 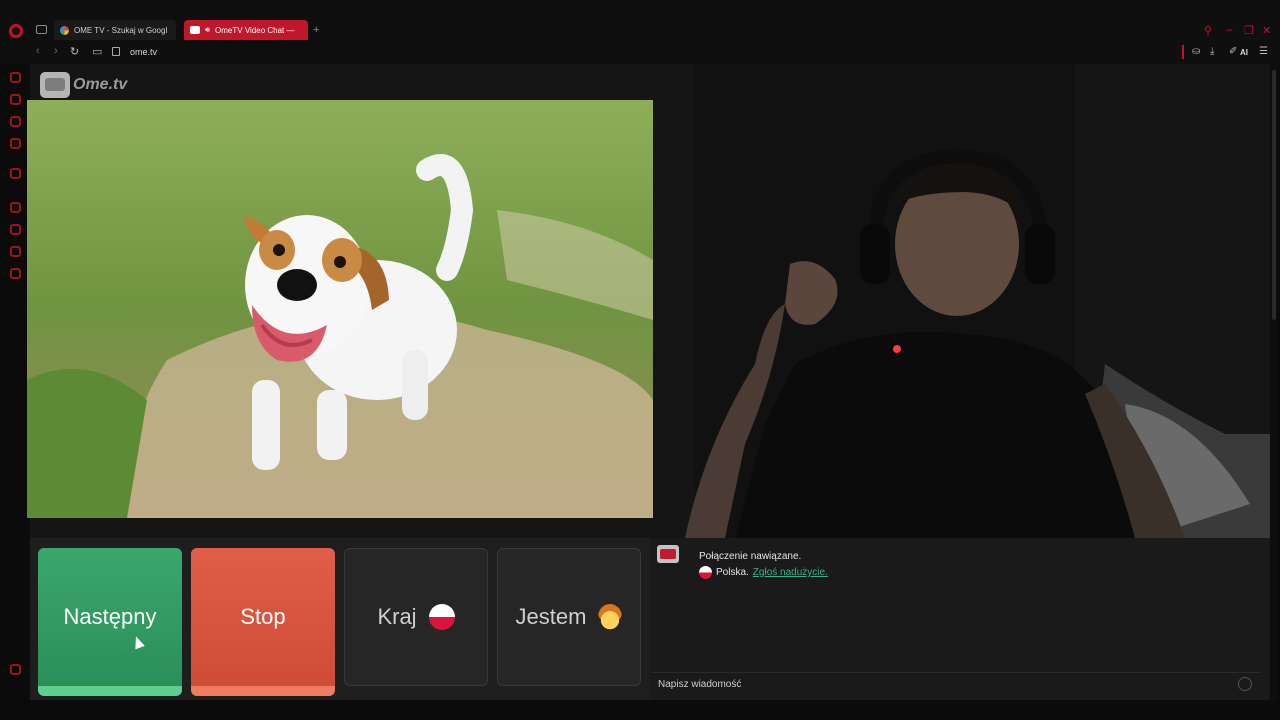 What do you see at coordinates (15, 273) in the screenshot?
I see `settings-icon` at bounding box center [15, 273].